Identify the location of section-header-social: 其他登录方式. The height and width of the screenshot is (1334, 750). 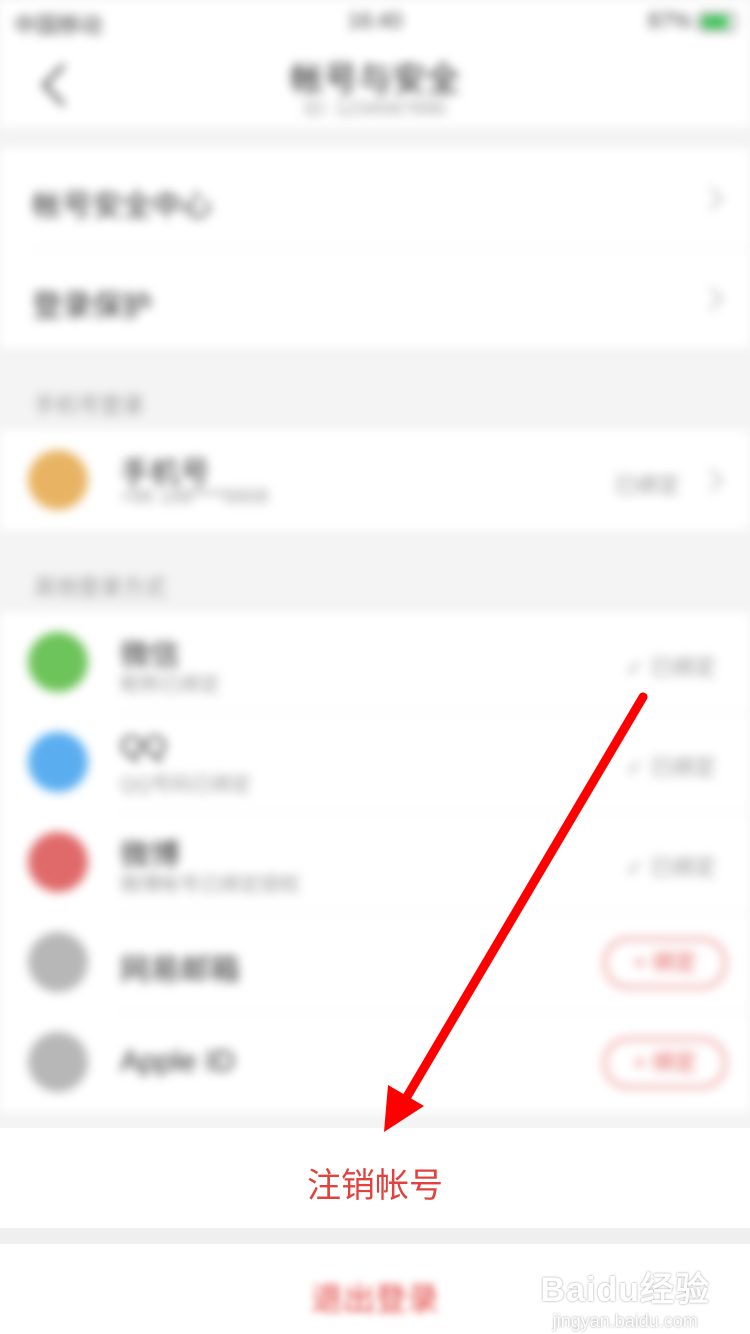
(100, 587).